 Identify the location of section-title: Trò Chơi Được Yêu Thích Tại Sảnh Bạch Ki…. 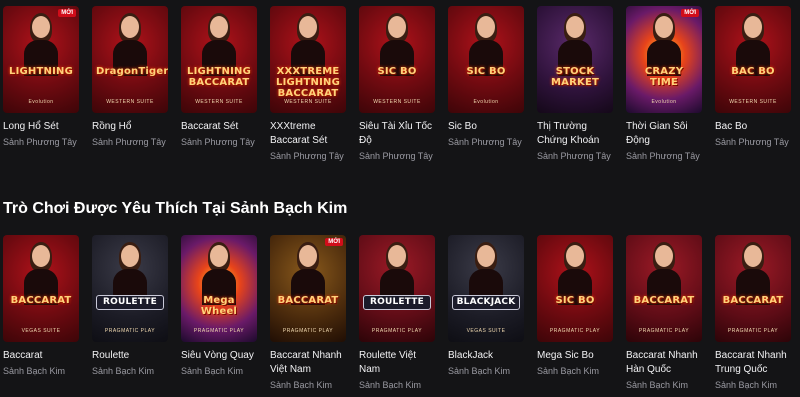
(175, 208).